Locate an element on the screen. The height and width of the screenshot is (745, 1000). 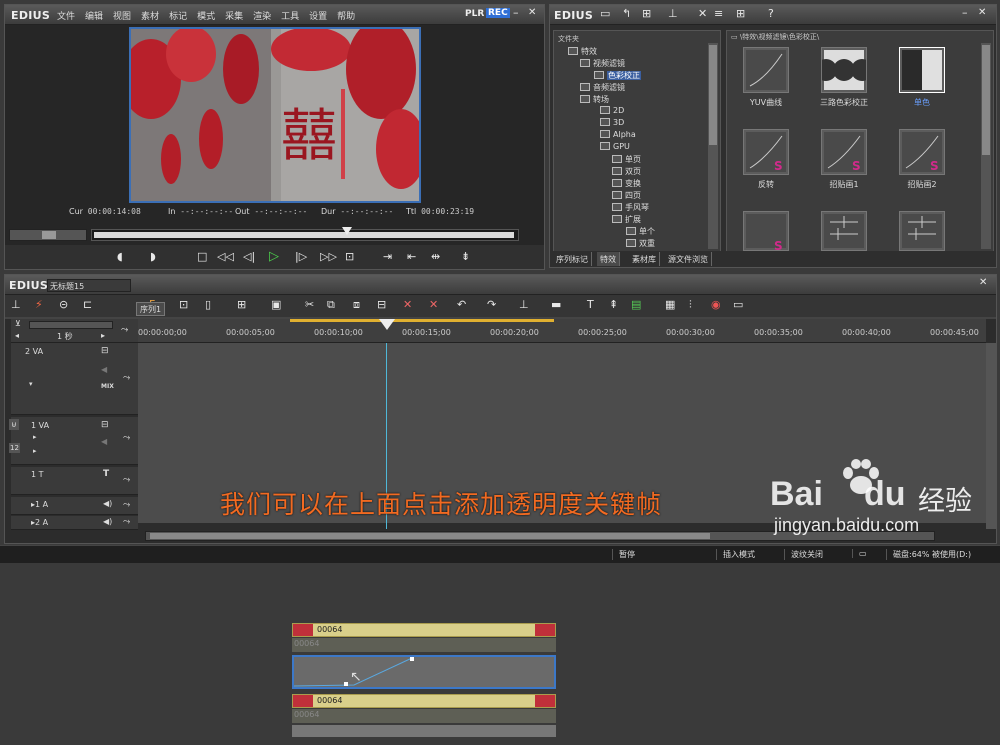
add-cut-icon: ⊥ is located at coordinates (524, 304).